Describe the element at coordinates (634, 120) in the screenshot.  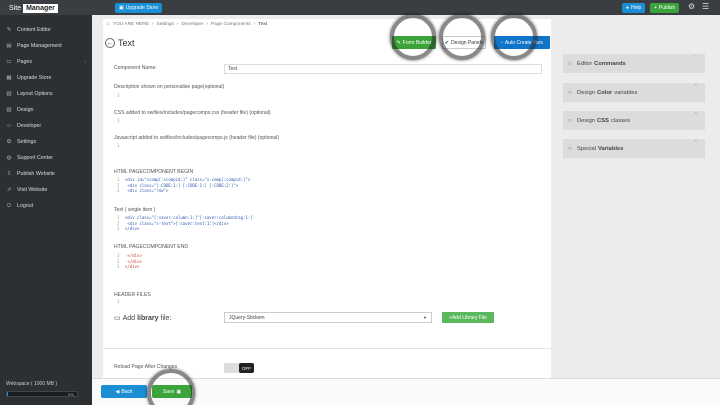
I see `panel-design-css-classes: ○ Design CSS classes ⌃` at that location.